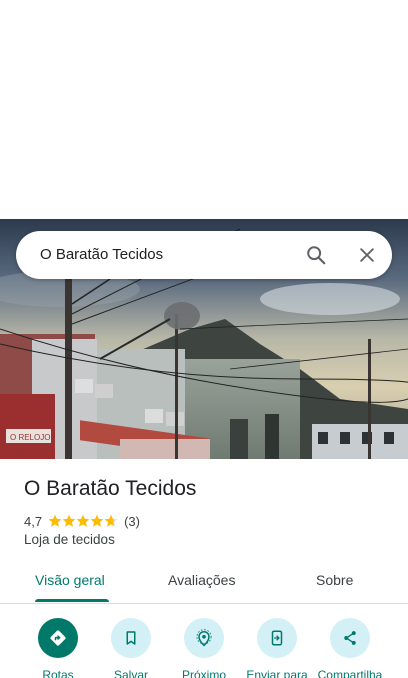 The image size is (408, 678). I want to click on nearby-label: Próximo, so click(203, 673).